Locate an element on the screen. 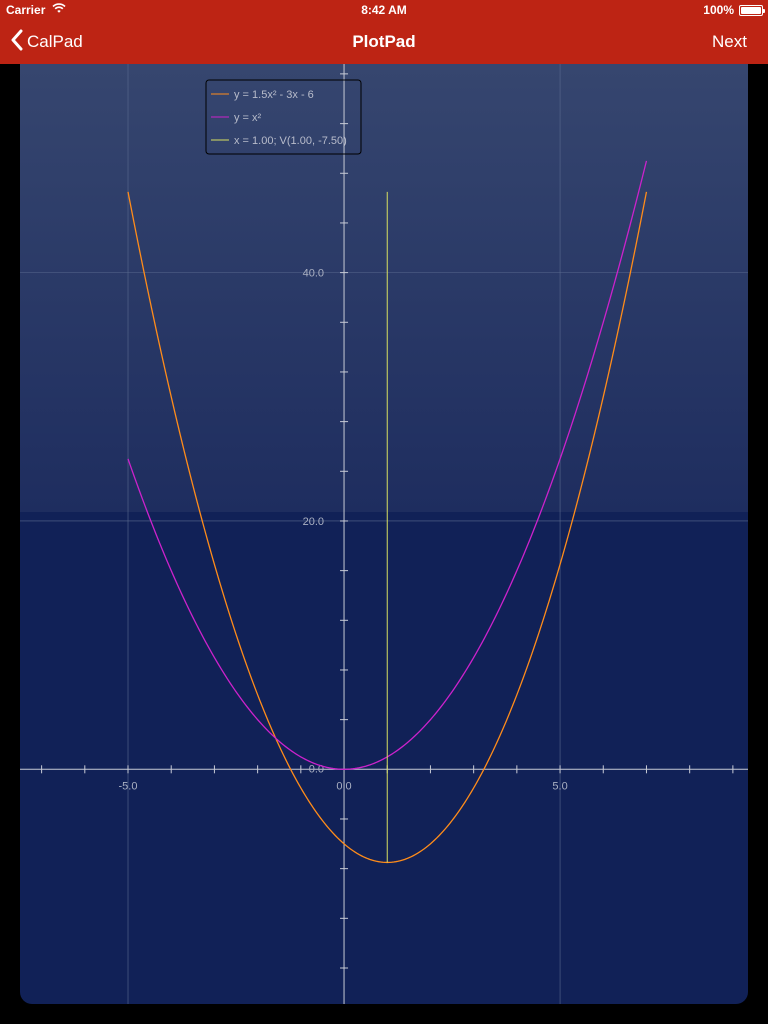  legend-label-vertex-line: x = 1.00; V(1.00, -7.50) is located at coordinates (290, 141).